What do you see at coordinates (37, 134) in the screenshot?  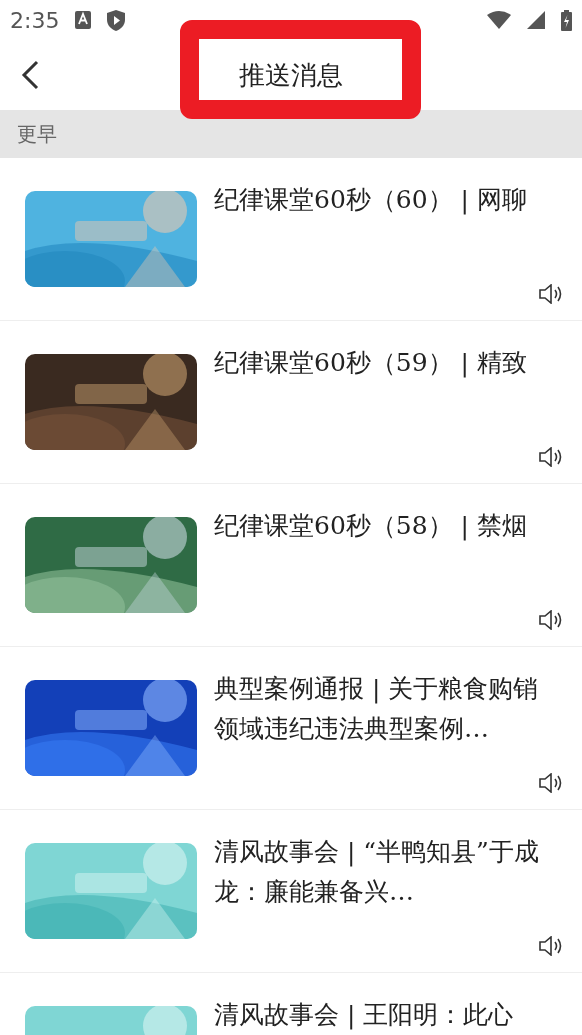 I see `section-label: 更早` at bounding box center [37, 134].